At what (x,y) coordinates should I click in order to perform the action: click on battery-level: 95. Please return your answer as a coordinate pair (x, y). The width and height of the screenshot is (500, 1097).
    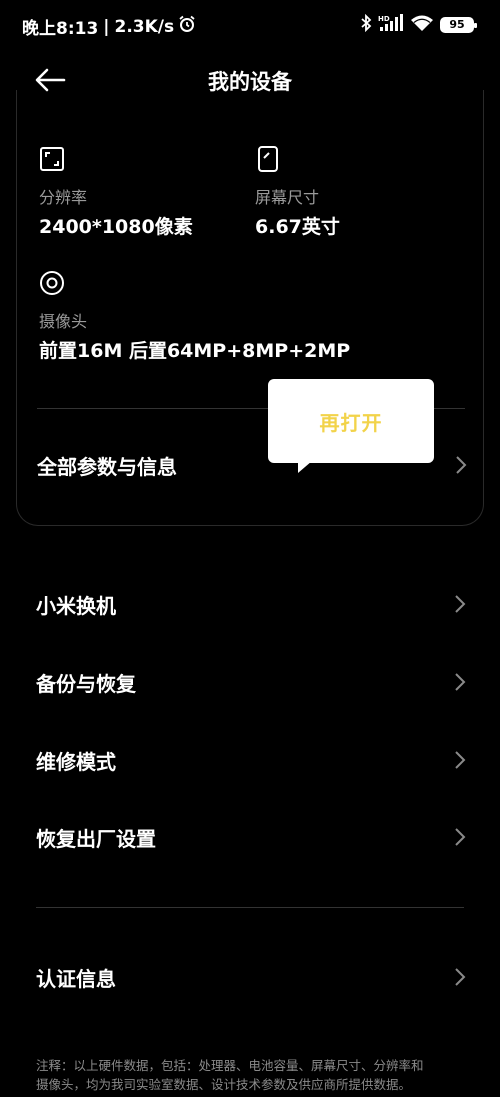
    Looking at the image, I should click on (457, 24).